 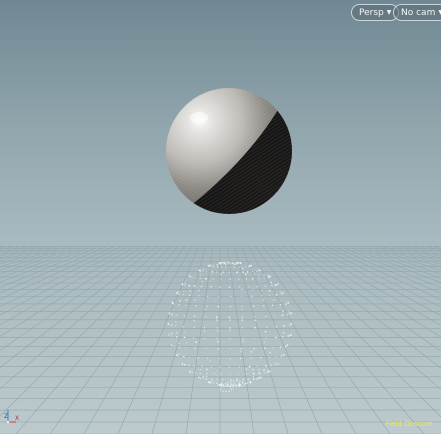 What do you see at coordinates (389, 12) in the screenshot?
I see `chevron-down-icon: ▼` at bounding box center [389, 12].